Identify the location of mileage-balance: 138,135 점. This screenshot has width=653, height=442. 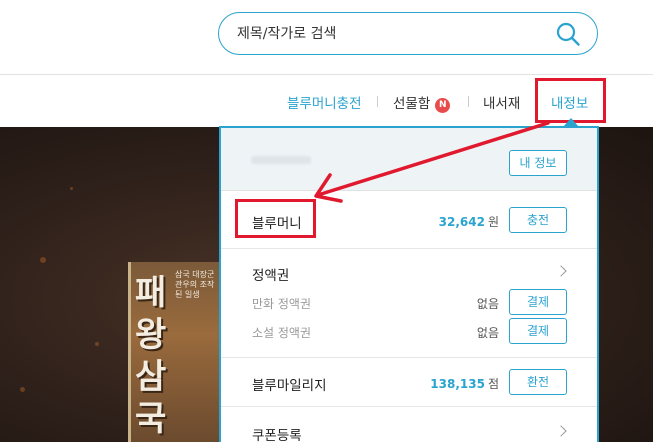
(464, 383).